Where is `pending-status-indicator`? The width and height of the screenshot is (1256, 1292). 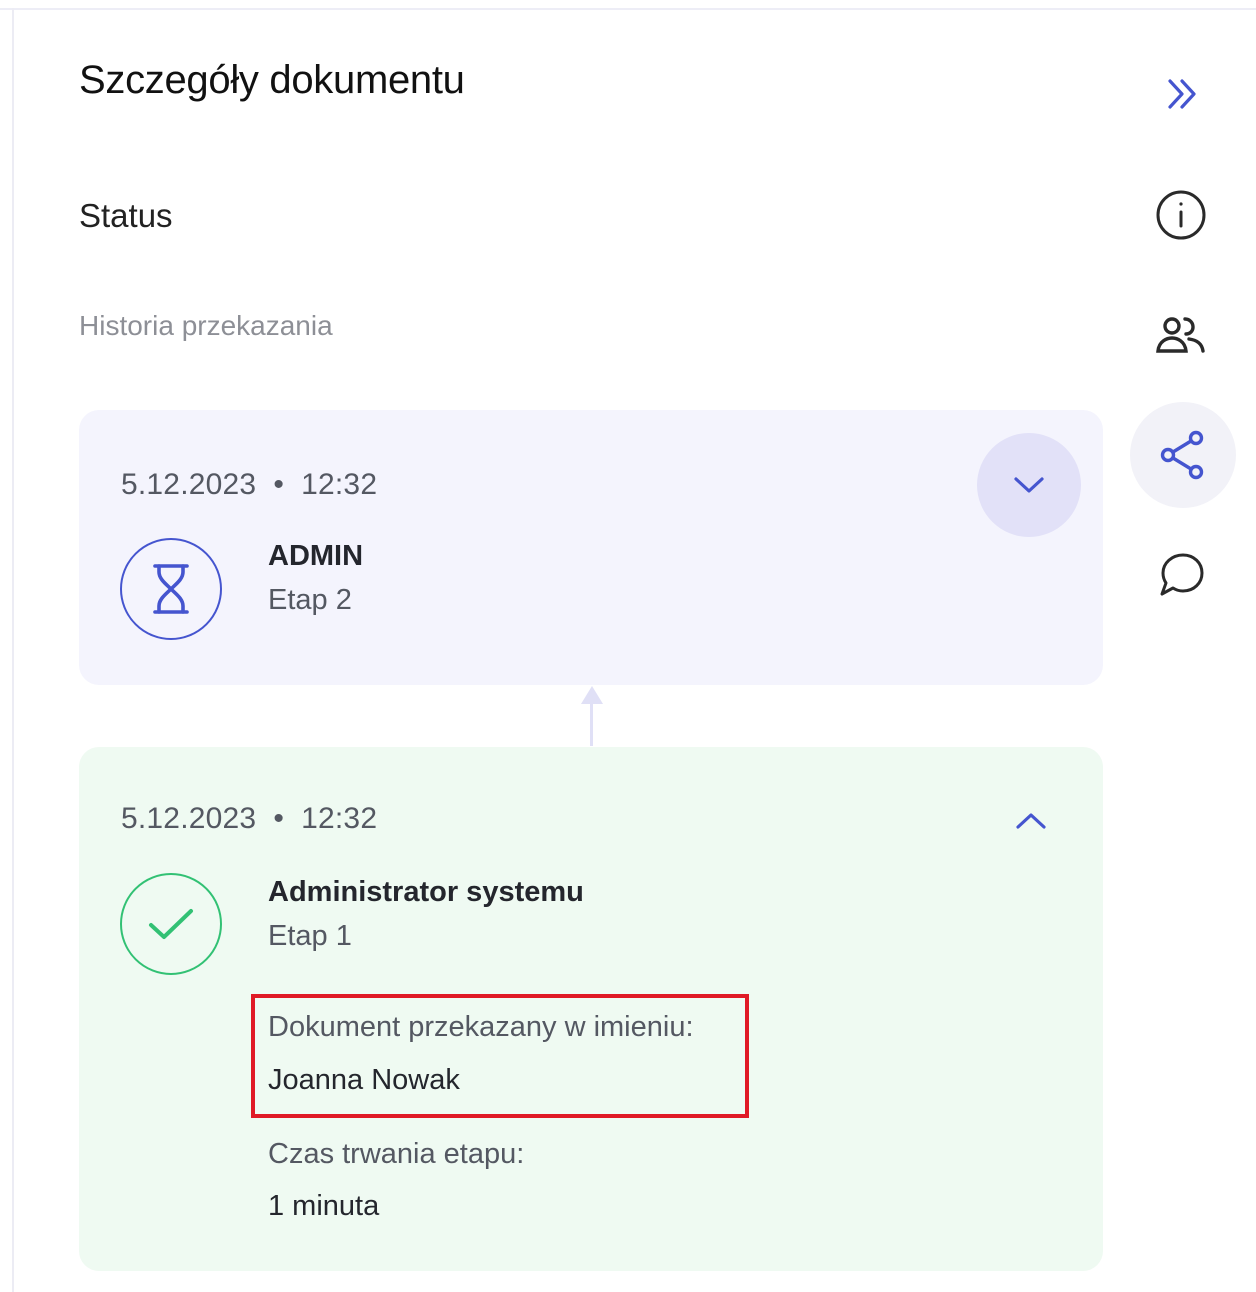
pending-status-indicator is located at coordinates (171, 589).